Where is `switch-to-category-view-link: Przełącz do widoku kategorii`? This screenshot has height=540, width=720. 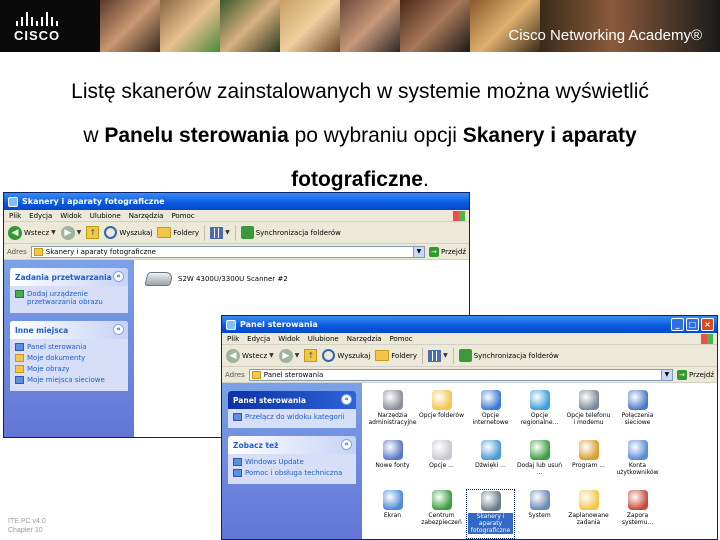
switch-to-category-view-link: Przełącz do widoku kategorii is located at coordinates (292, 417).